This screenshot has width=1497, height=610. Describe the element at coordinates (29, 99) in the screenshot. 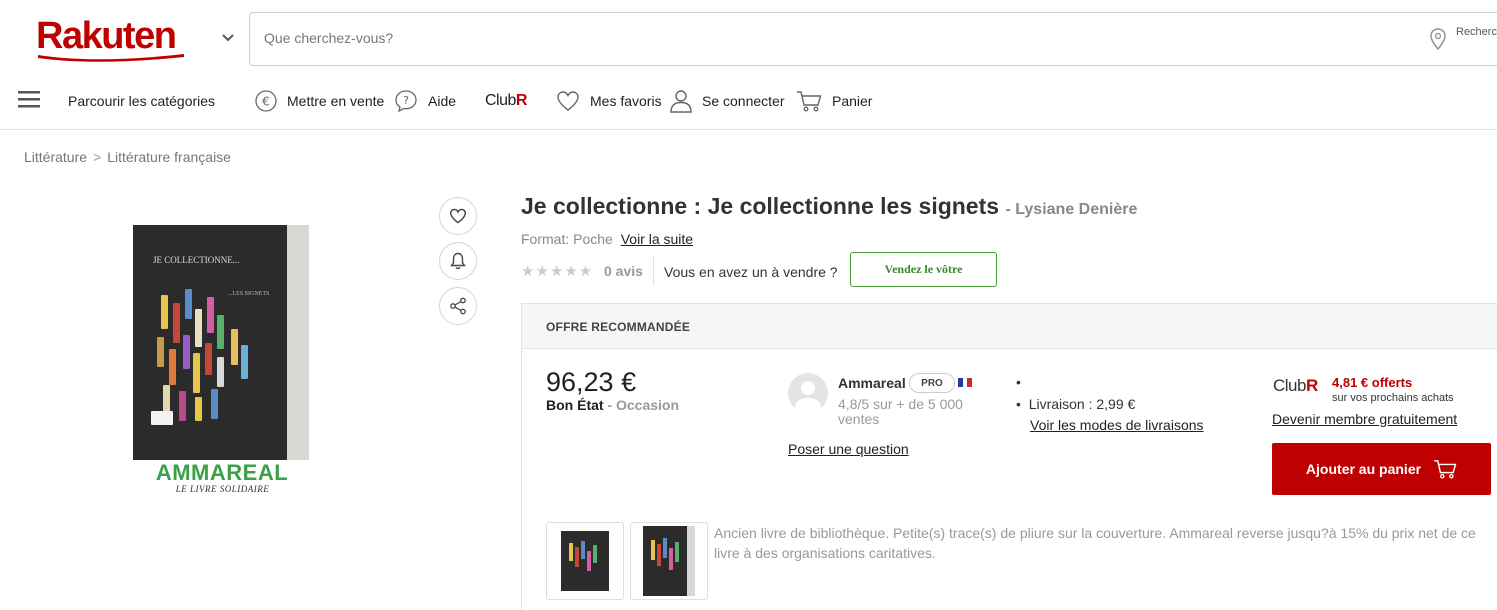

I see `menu-icon` at that location.